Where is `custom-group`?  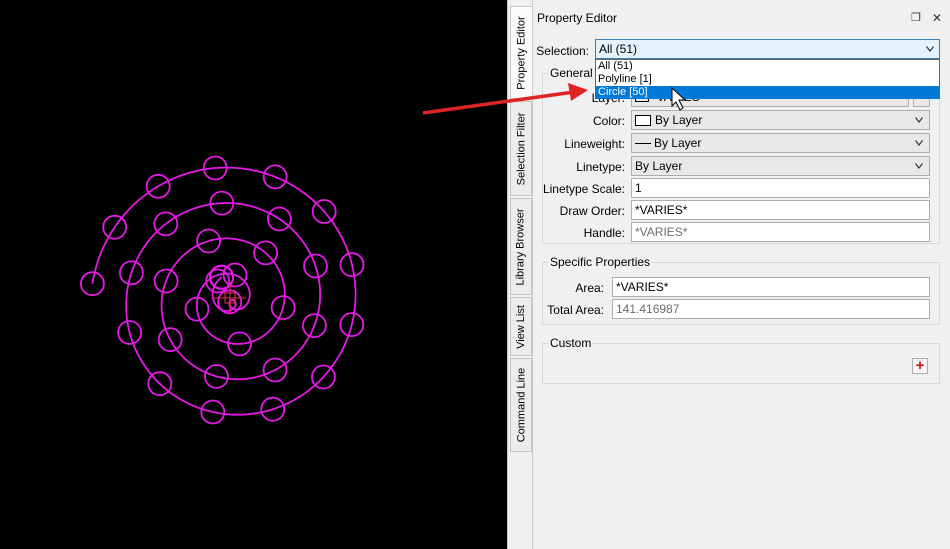
custom-group is located at coordinates (741, 363).